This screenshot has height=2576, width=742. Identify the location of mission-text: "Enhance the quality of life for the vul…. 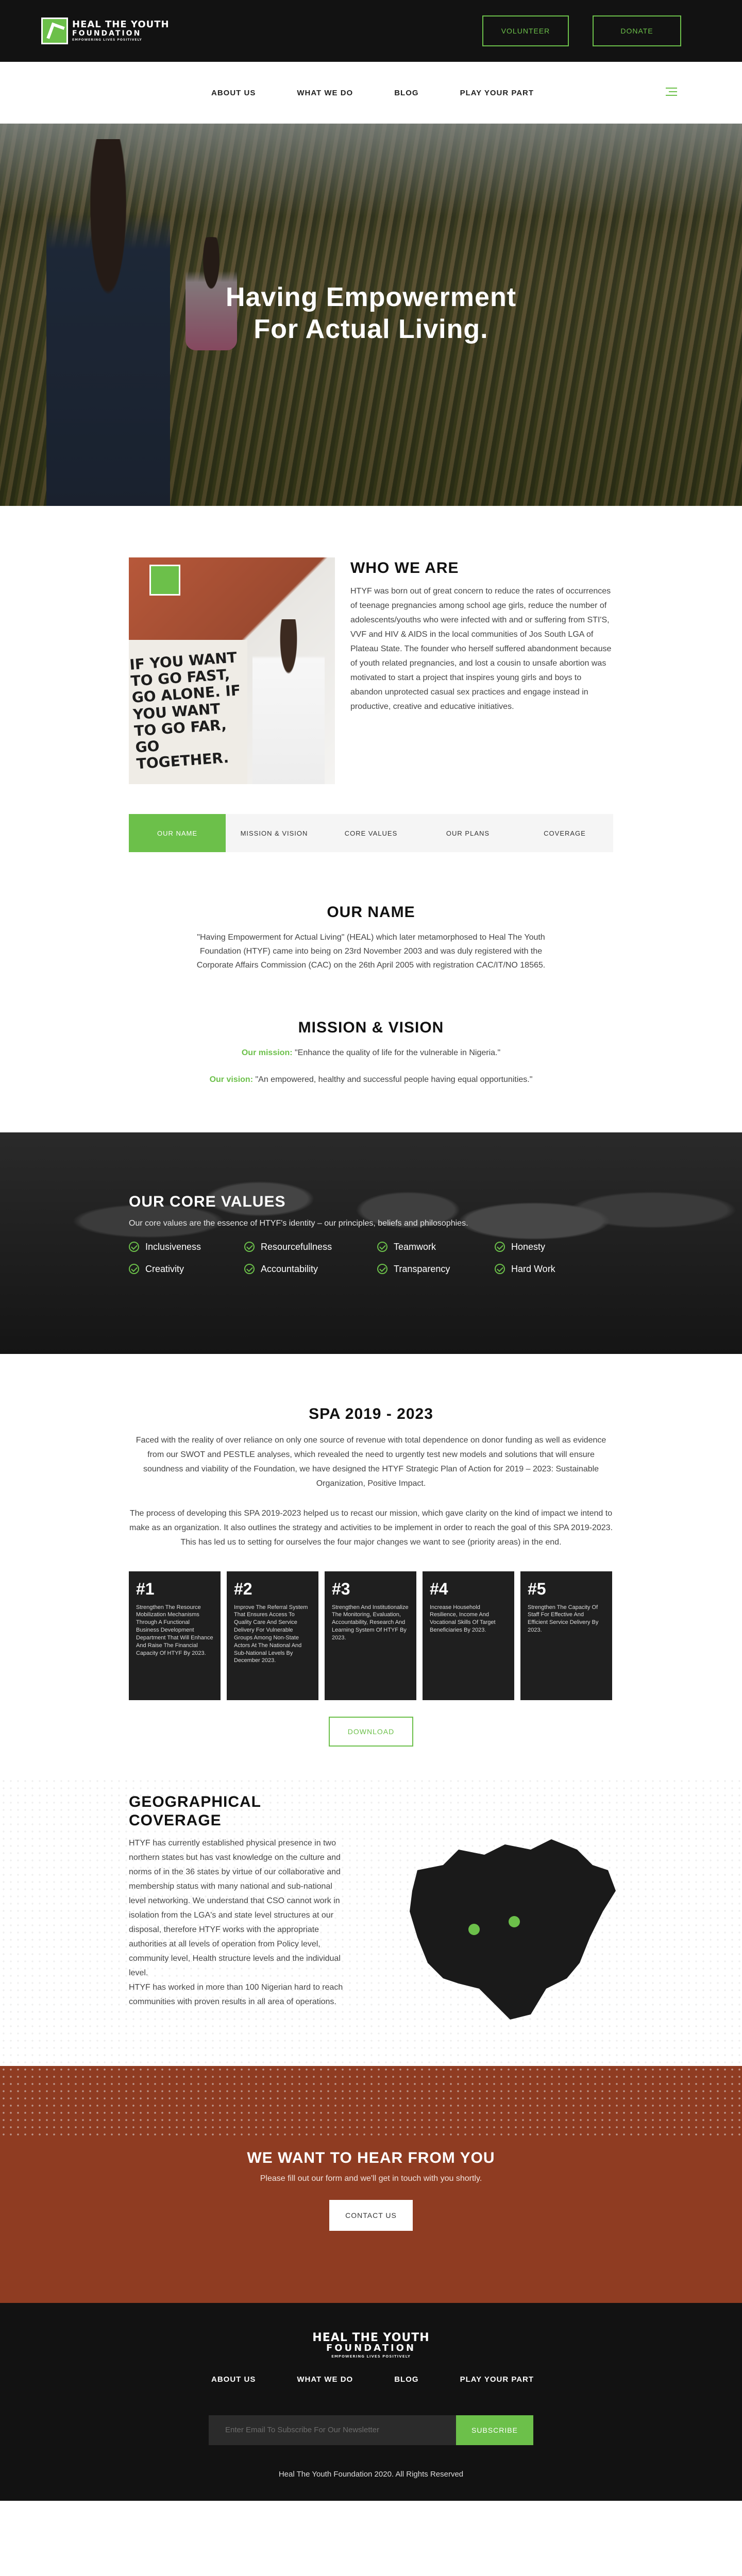
(396, 1052).